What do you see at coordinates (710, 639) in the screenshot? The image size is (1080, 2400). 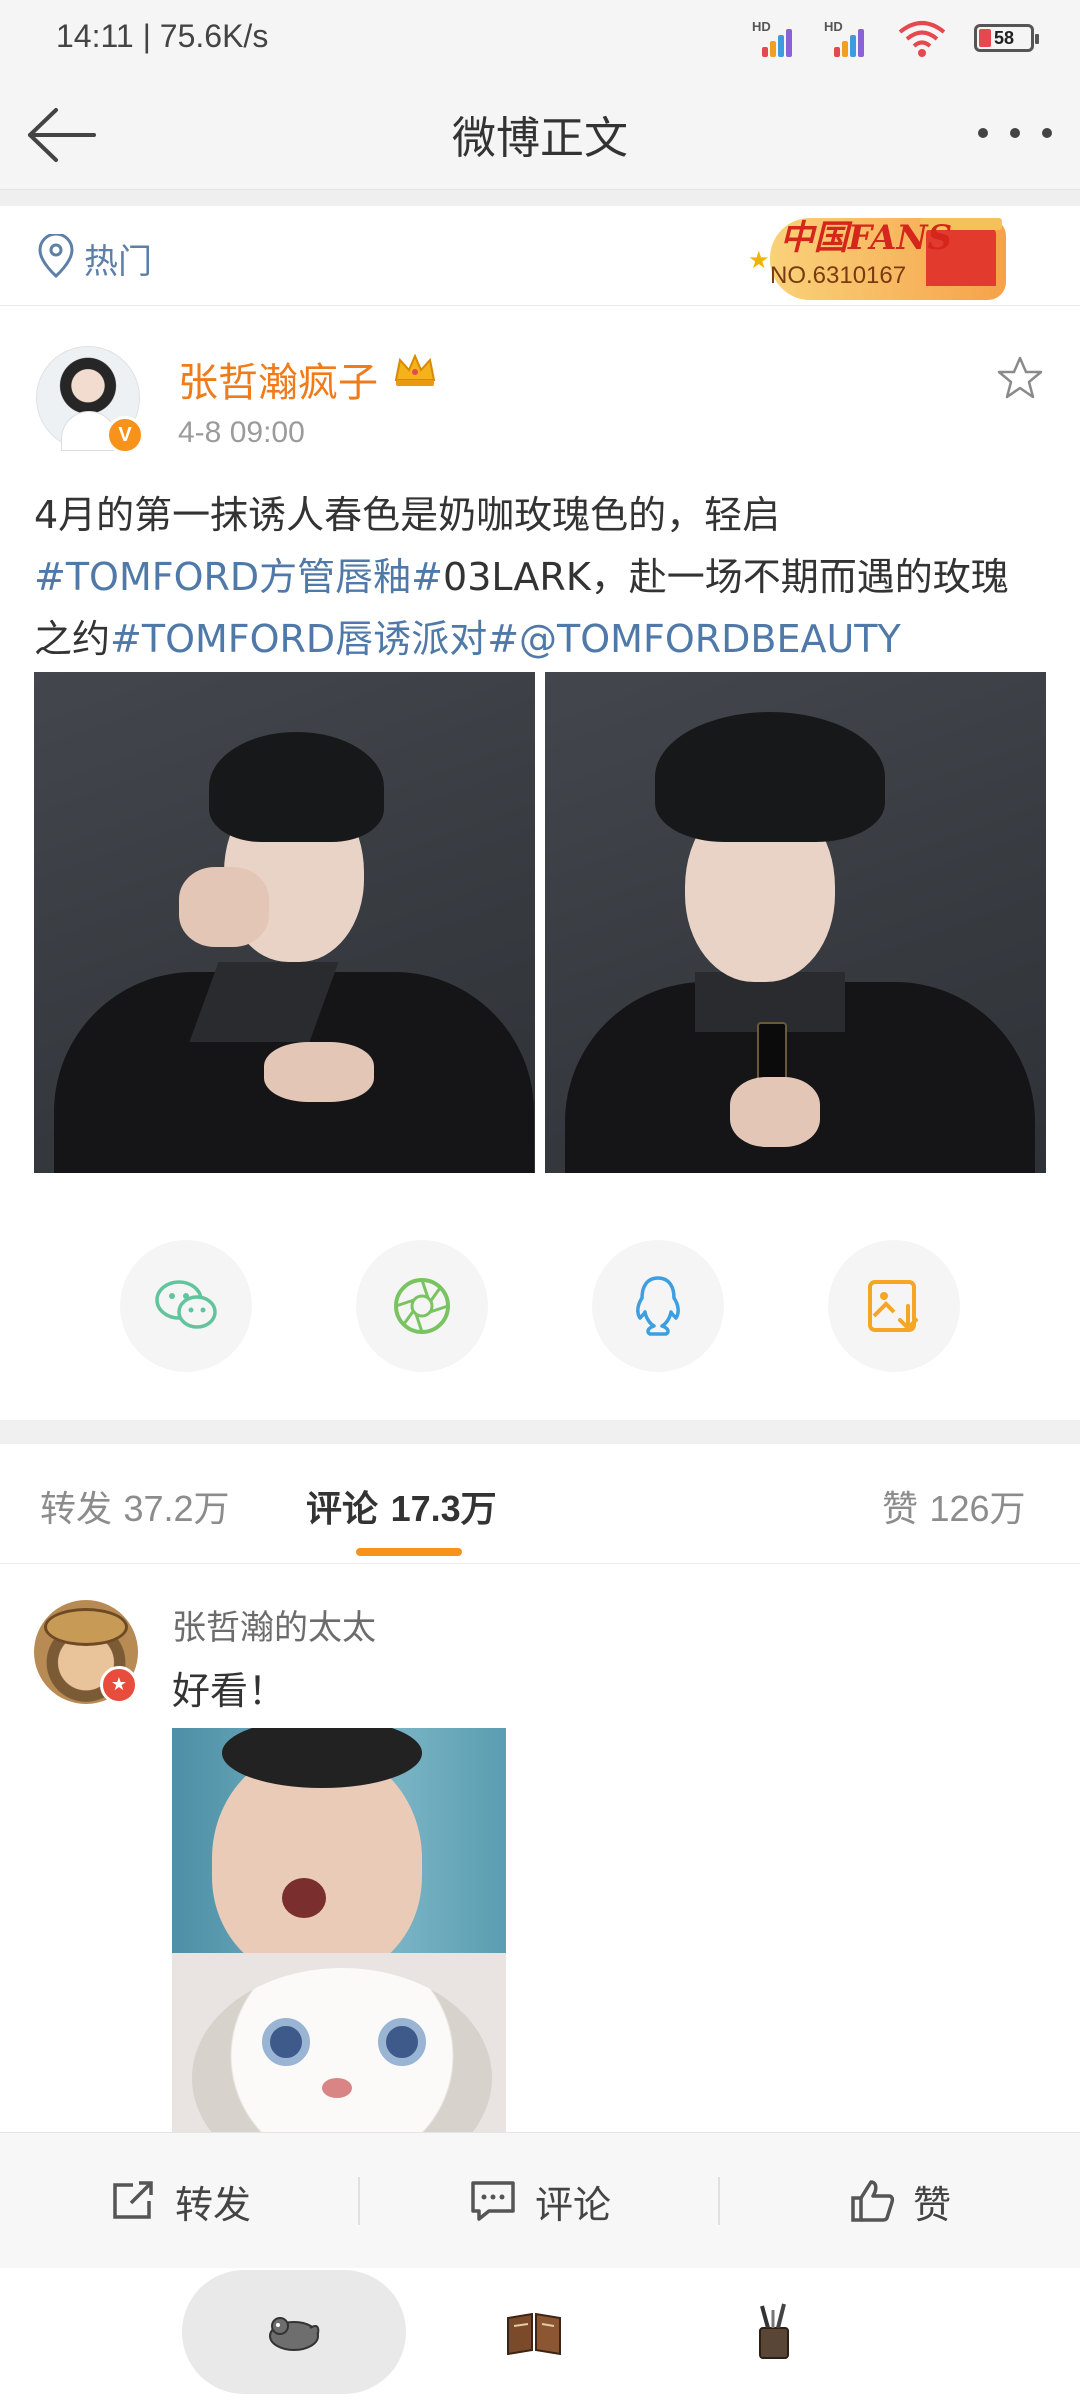 I see `mention-link: @TOMFORDBEAUTY` at bounding box center [710, 639].